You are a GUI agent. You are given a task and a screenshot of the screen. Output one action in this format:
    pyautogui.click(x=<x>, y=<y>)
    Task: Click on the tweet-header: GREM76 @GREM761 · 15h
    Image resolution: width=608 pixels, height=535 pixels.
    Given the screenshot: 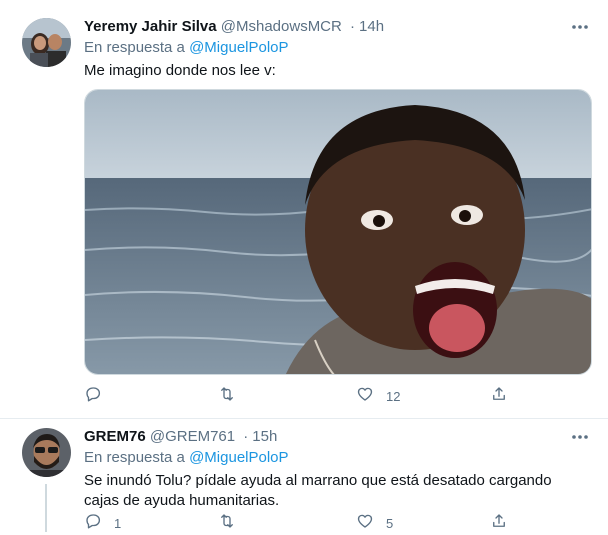 What is the action you would take?
    pyautogui.click(x=180, y=437)
    